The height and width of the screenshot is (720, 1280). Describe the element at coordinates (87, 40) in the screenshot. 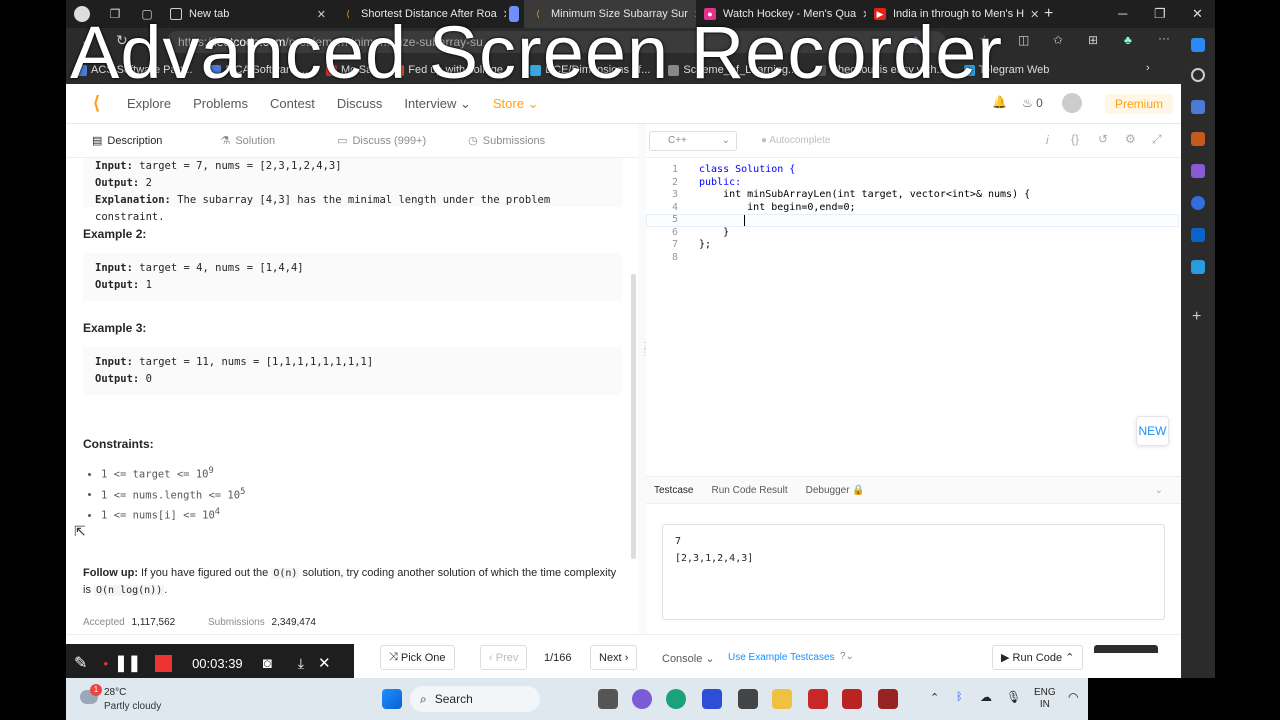

I see `back-icon: ←` at that location.